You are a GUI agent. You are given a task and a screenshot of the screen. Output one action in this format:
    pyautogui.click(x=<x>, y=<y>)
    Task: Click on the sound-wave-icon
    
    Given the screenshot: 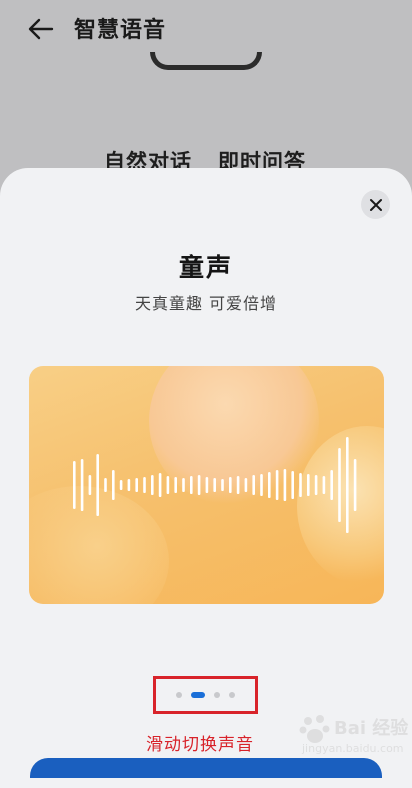 What is the action you would take?
    pyautogui.click(x=215, y=485)
    